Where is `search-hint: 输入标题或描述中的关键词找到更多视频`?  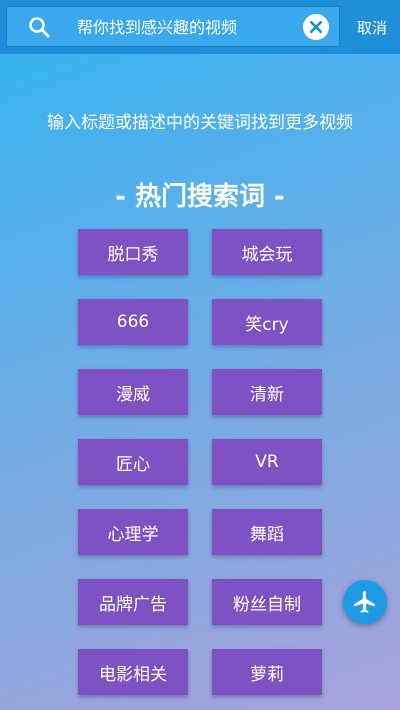 search-hint: 输入标题或描述中的关键词找到更多视频 is located at coordinates (200, 123).